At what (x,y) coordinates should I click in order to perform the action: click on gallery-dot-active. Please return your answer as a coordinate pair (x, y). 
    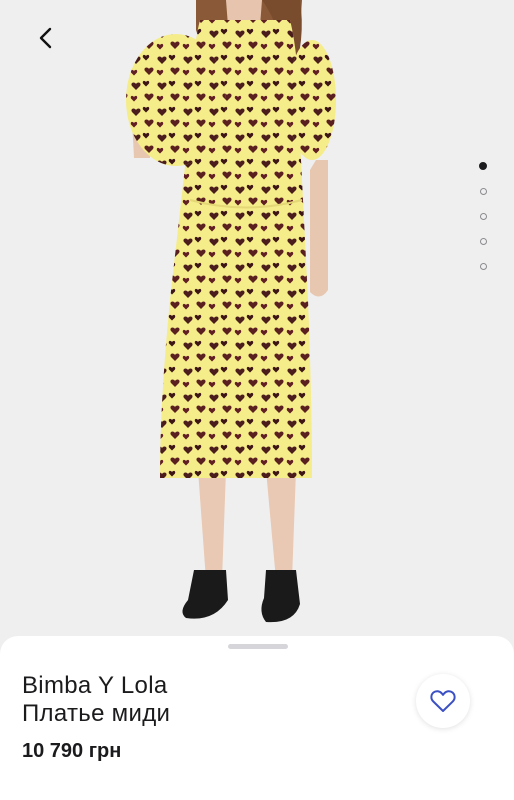
    Looking at the image, I should click on (483, 166).